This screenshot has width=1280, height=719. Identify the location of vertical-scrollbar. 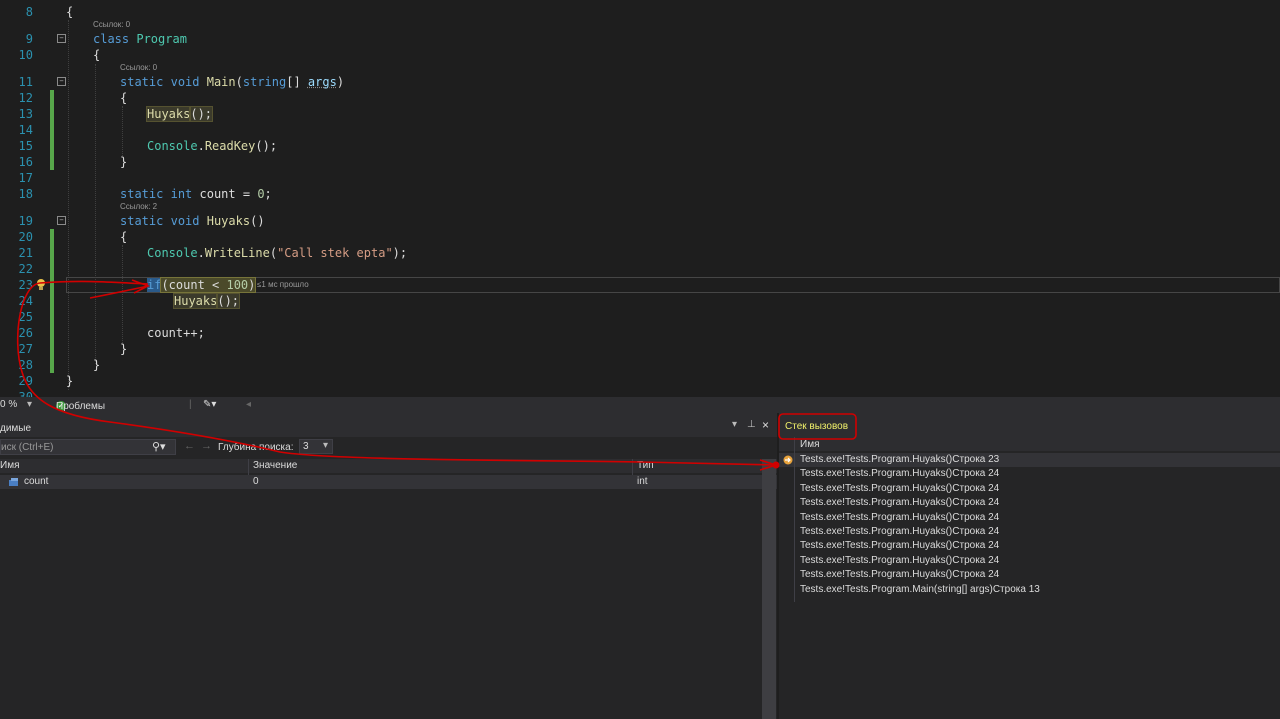
(769, 589).